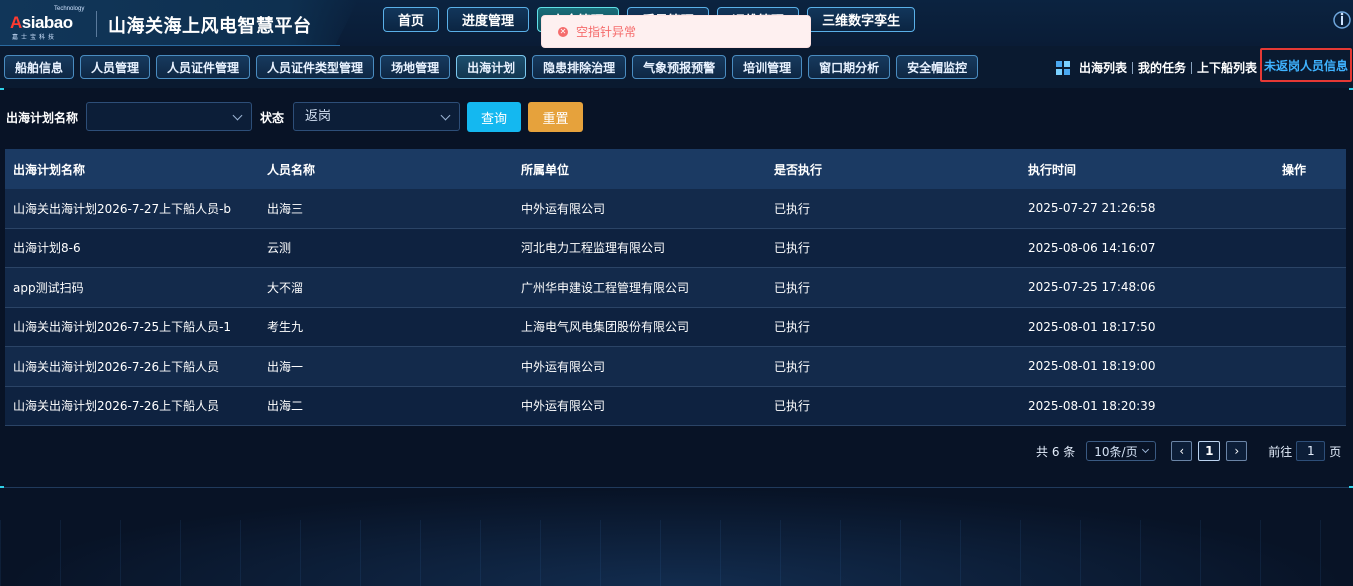  I want to click on subnav-hazard: 隐患排除治理, so click(579, 67).